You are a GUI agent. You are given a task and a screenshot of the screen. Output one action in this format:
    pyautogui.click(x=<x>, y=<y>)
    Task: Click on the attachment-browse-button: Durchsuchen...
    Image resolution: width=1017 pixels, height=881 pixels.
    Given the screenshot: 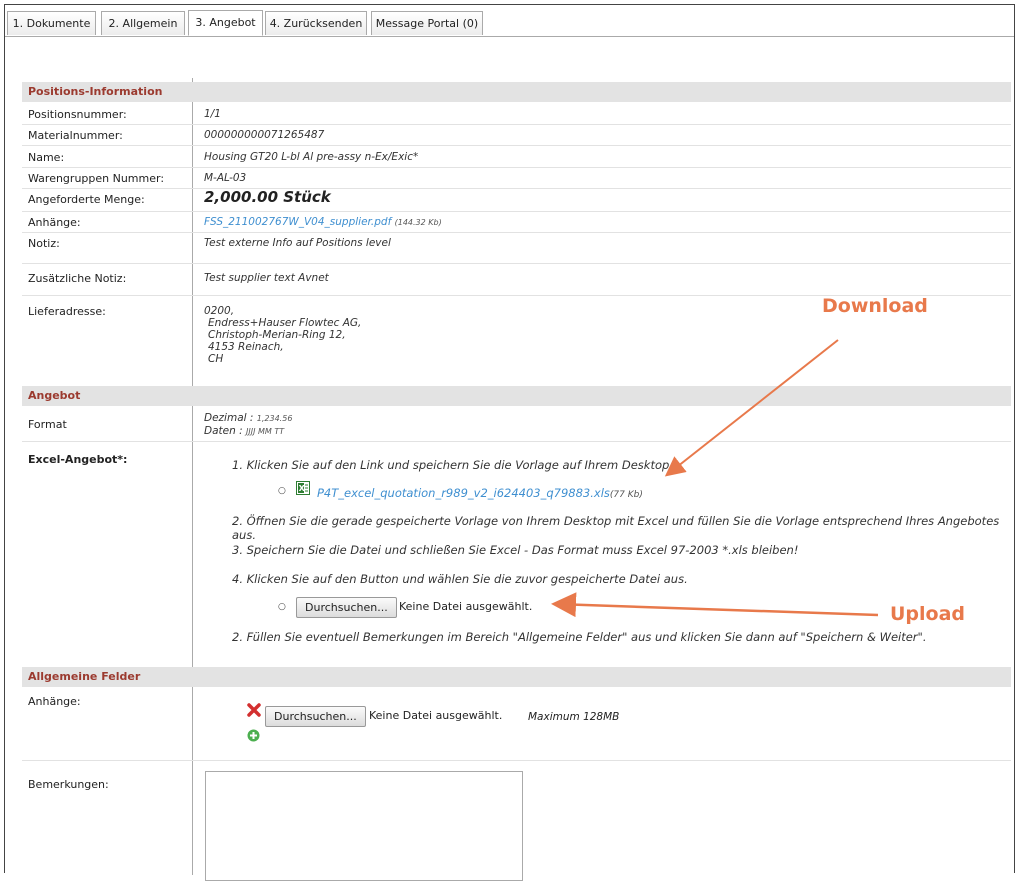 What is the action you would take?
    pyautogui.click(x=315, y=716)
    